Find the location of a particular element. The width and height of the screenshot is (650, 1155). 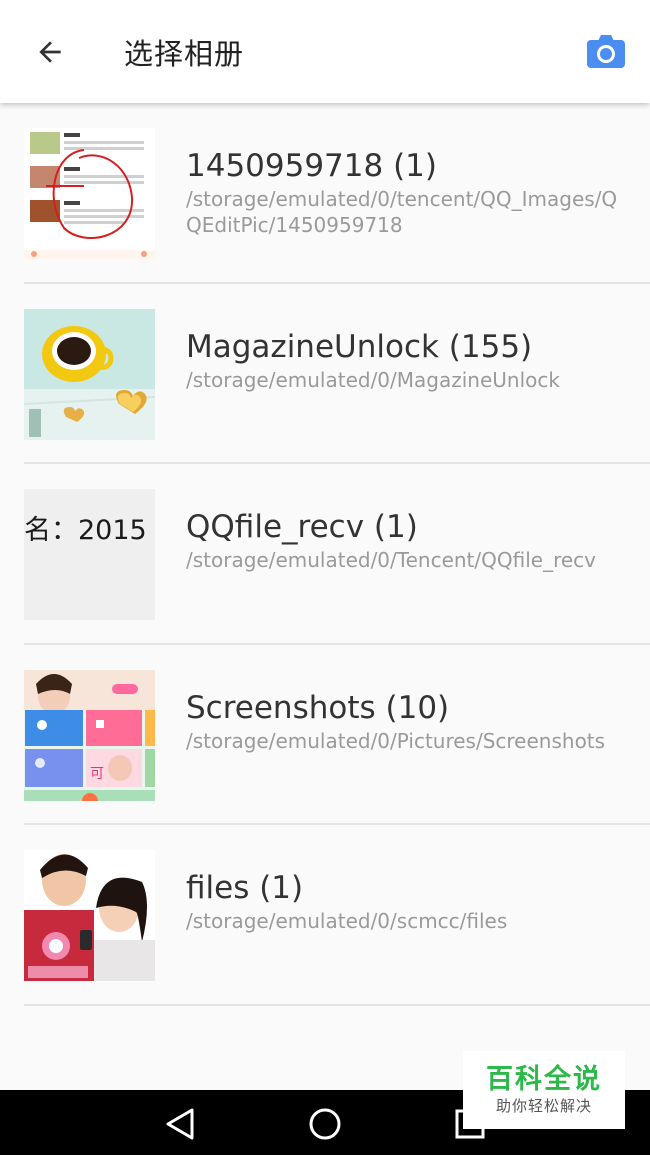

album-path: /storage/emulated/0/MagazineUnlock is located at coordinates (373, 379).